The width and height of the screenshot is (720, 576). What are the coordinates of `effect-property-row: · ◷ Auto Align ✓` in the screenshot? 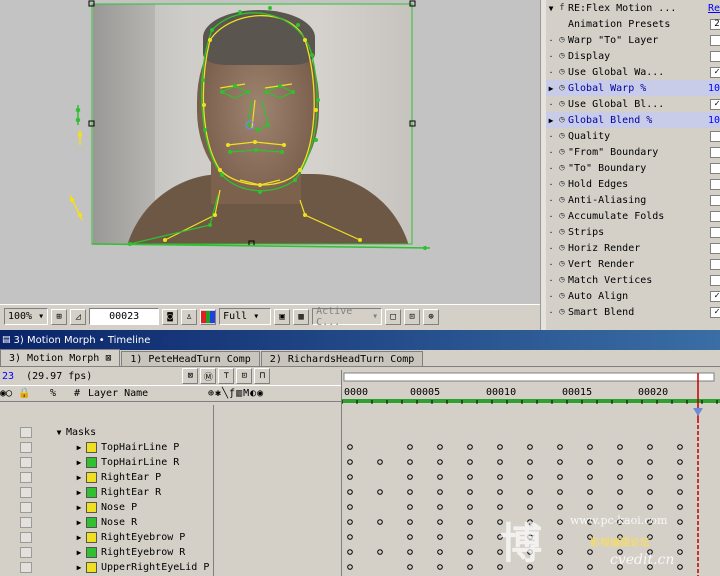 It's located at (633, 296).